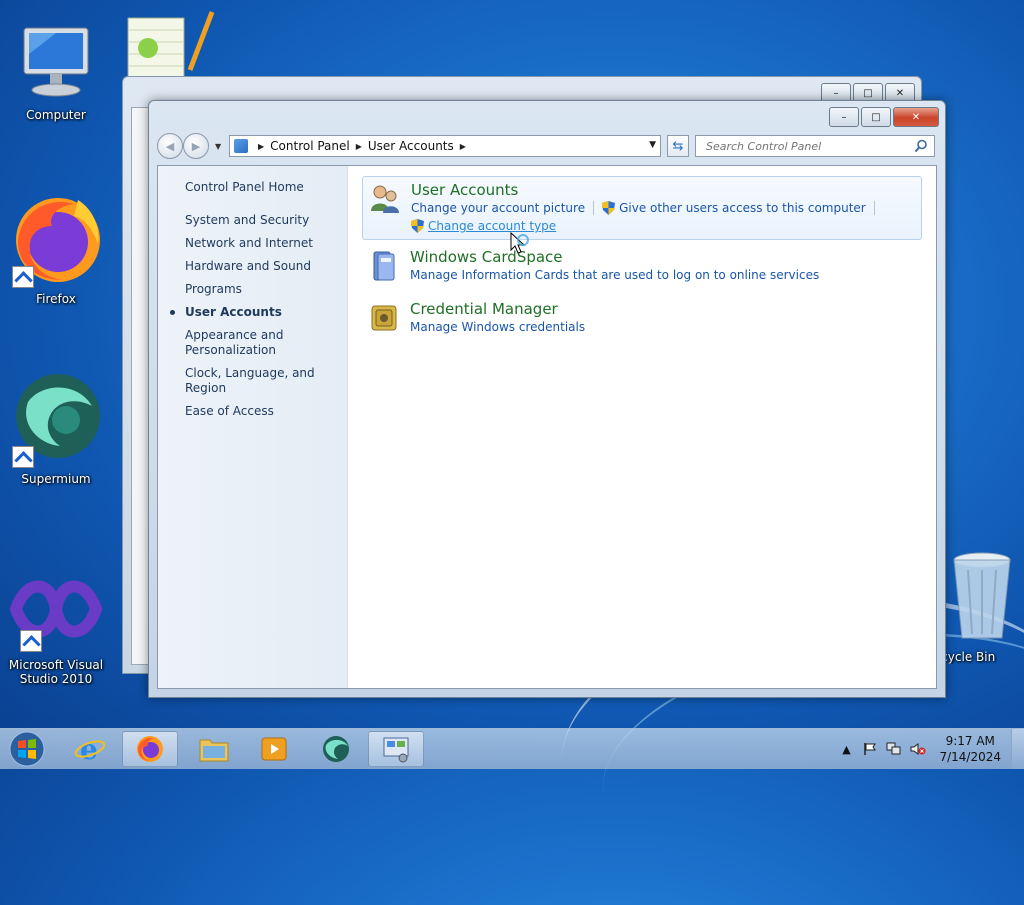 This screenshot has width=1024, height=905. Describe the element at coordinates (56, 64) in the screenshot. I see `computer-icon` at that location.